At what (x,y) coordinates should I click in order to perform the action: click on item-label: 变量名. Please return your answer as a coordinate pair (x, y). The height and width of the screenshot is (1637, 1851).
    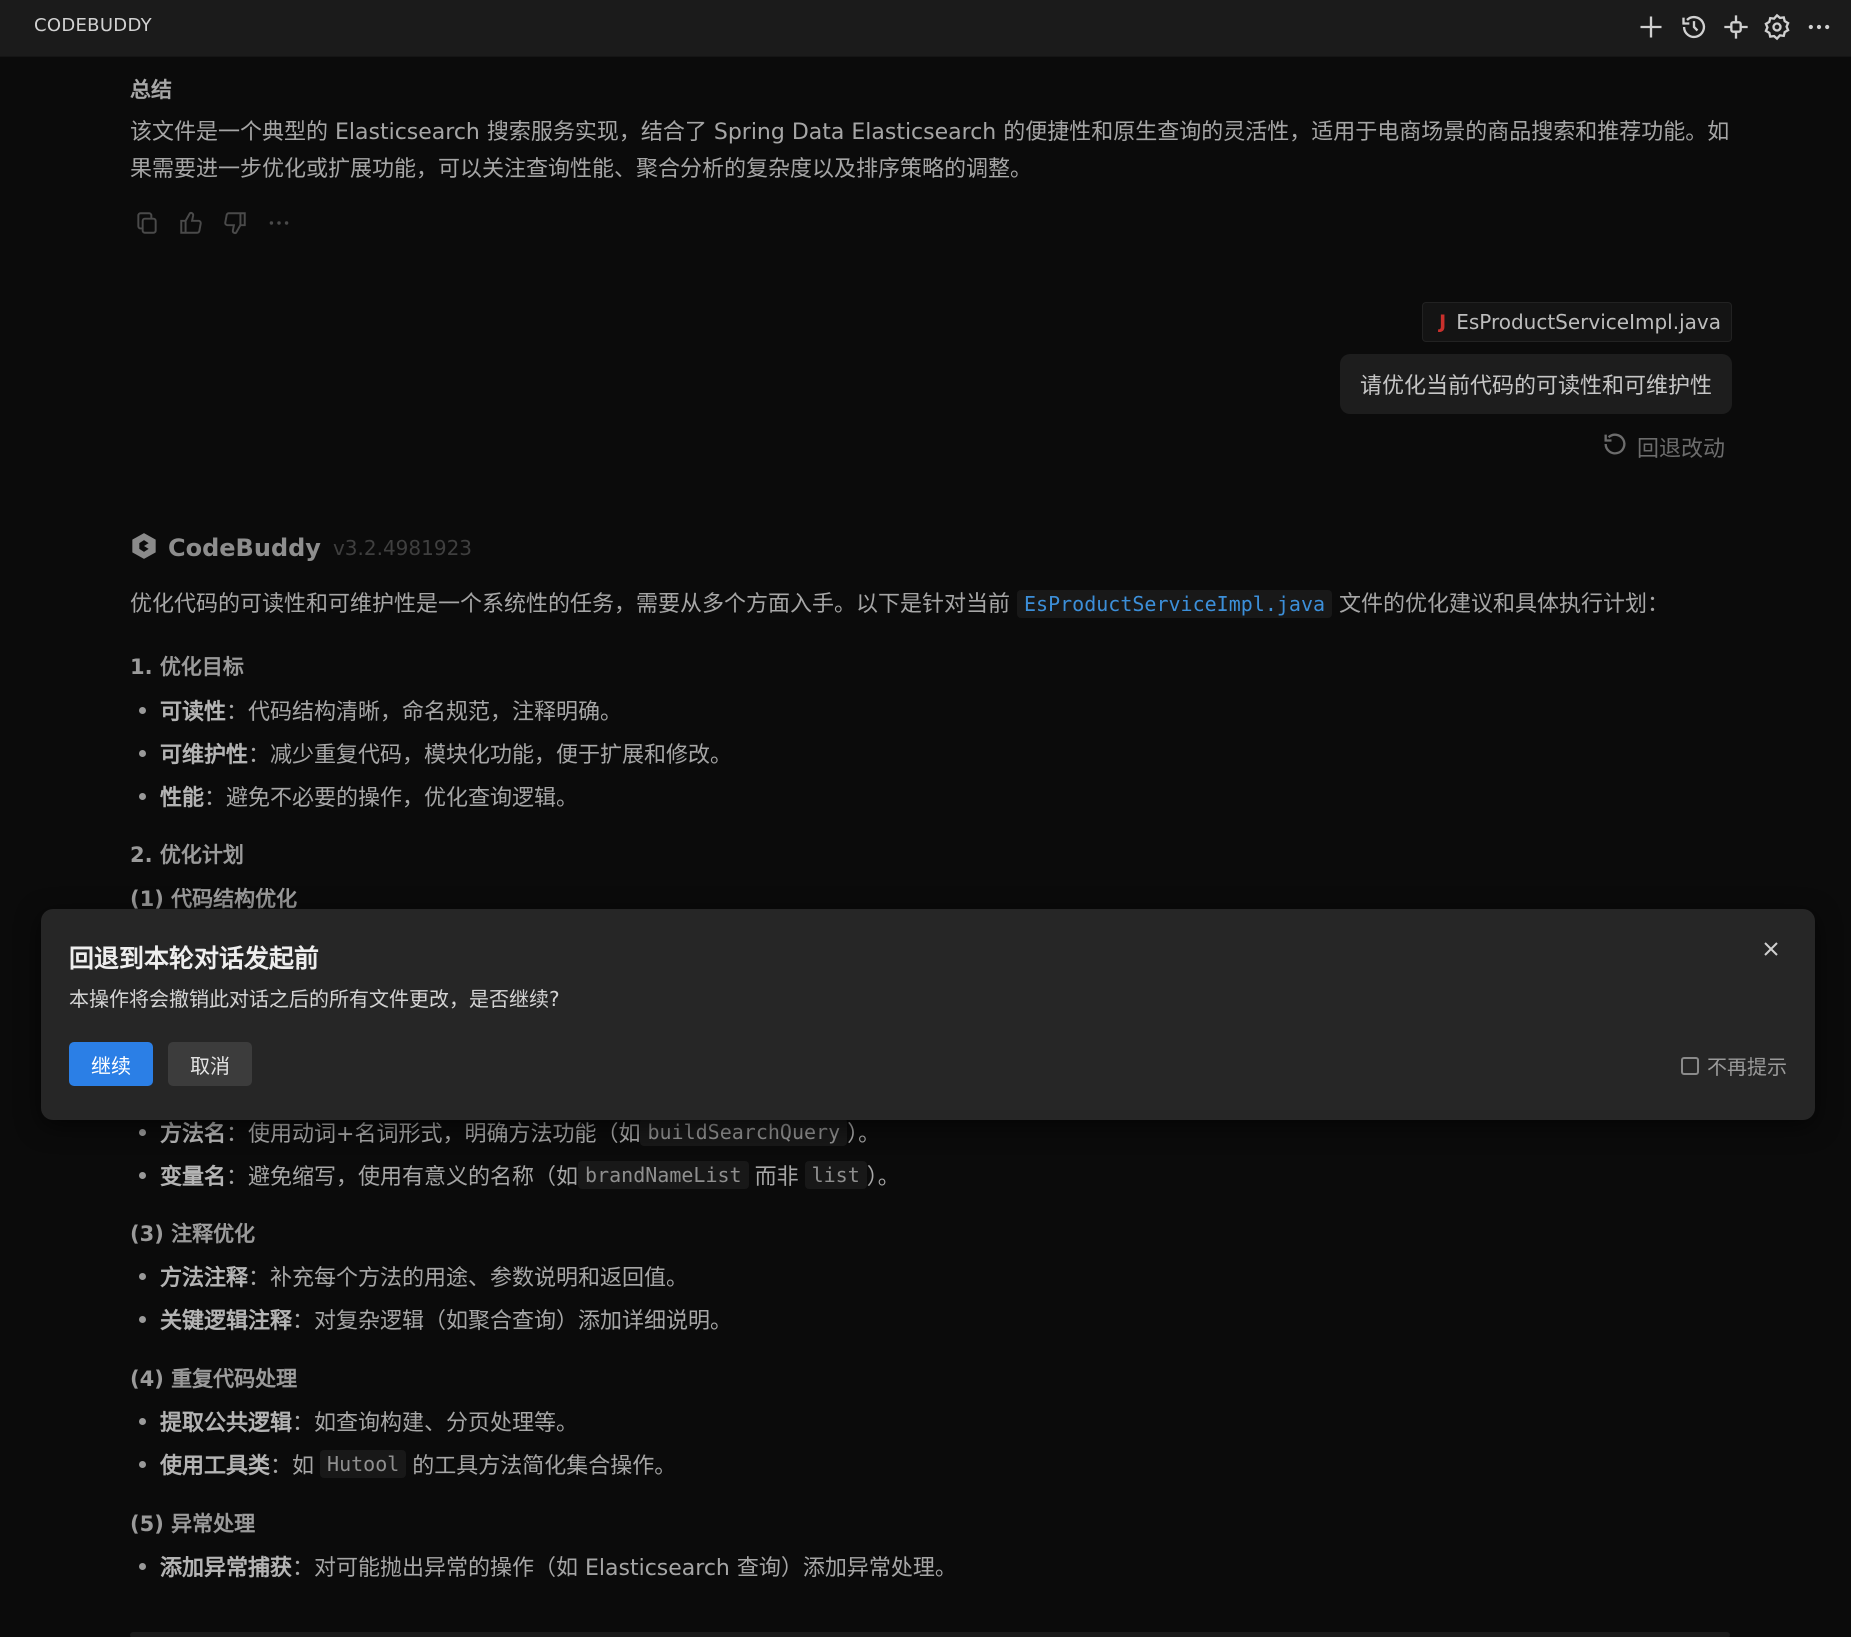
    Looking at the image, I should click on (193, 1177).